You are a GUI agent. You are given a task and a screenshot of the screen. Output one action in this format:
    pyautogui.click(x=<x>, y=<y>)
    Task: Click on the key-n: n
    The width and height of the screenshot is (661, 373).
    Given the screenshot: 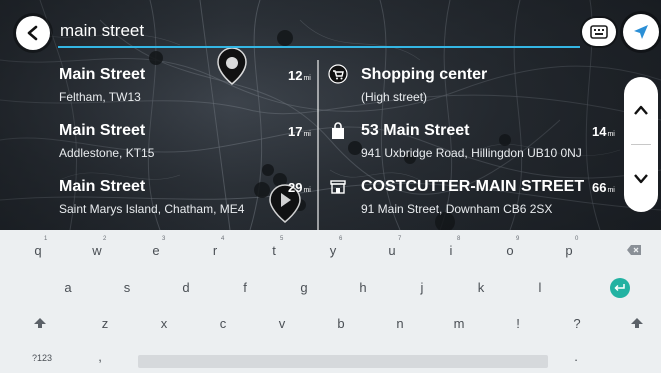 What is the action you would take?
    pyautogui.click(x=400, y=324)
    